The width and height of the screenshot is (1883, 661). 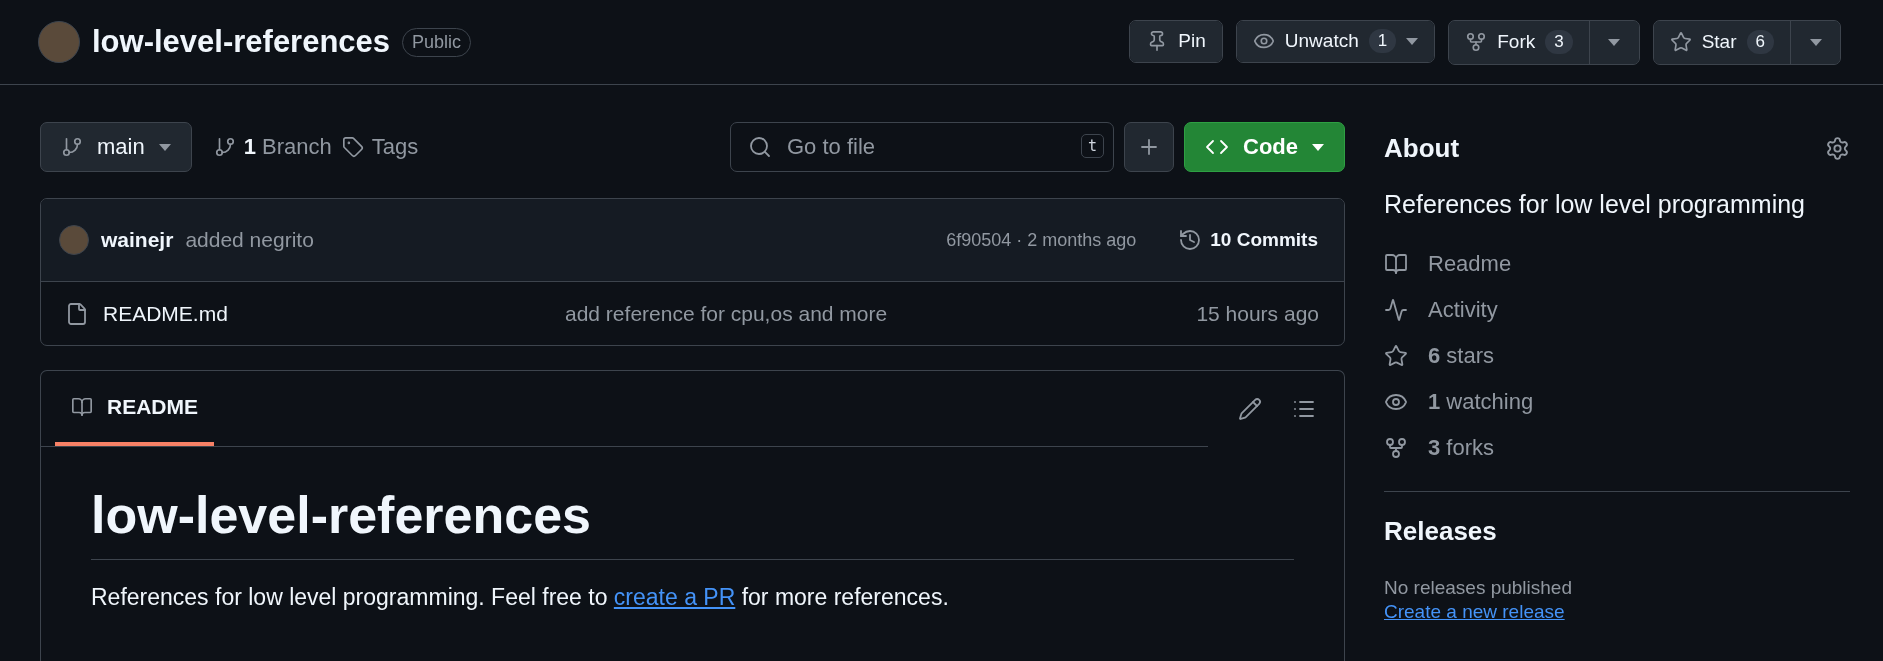 I want to click on edit-icon, so click(x=1250, y=409).